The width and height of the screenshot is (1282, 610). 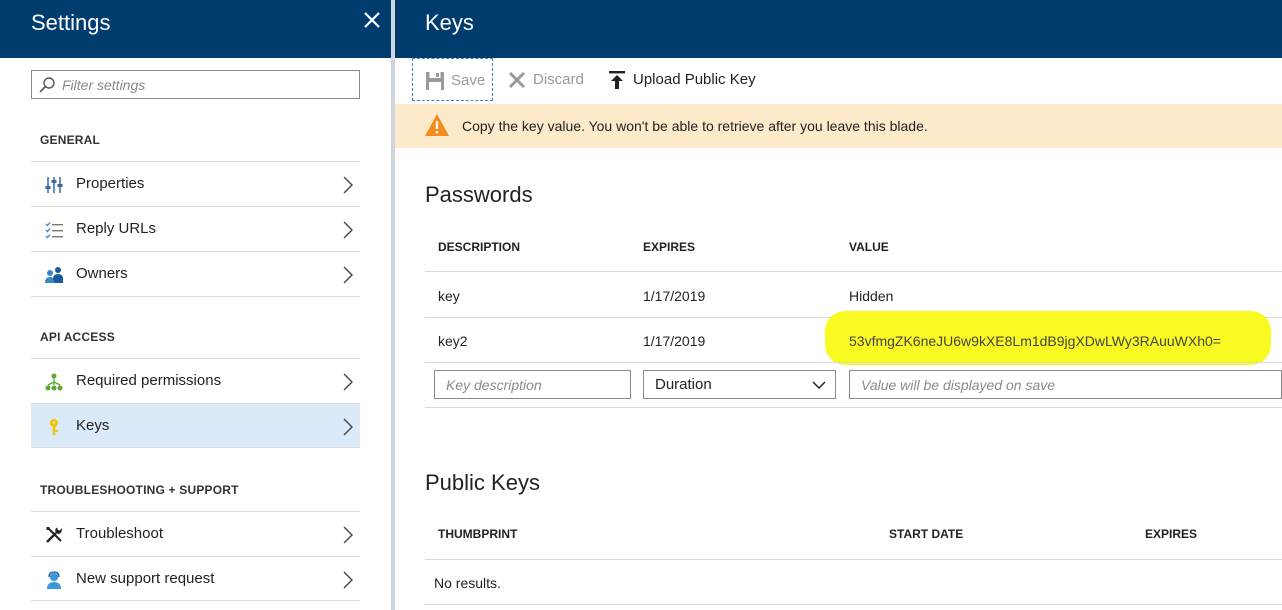 What do you see at coordinates (449, 22) in the screenshot?
I see `keys-title: Keys` at bounding box center [449, 22].